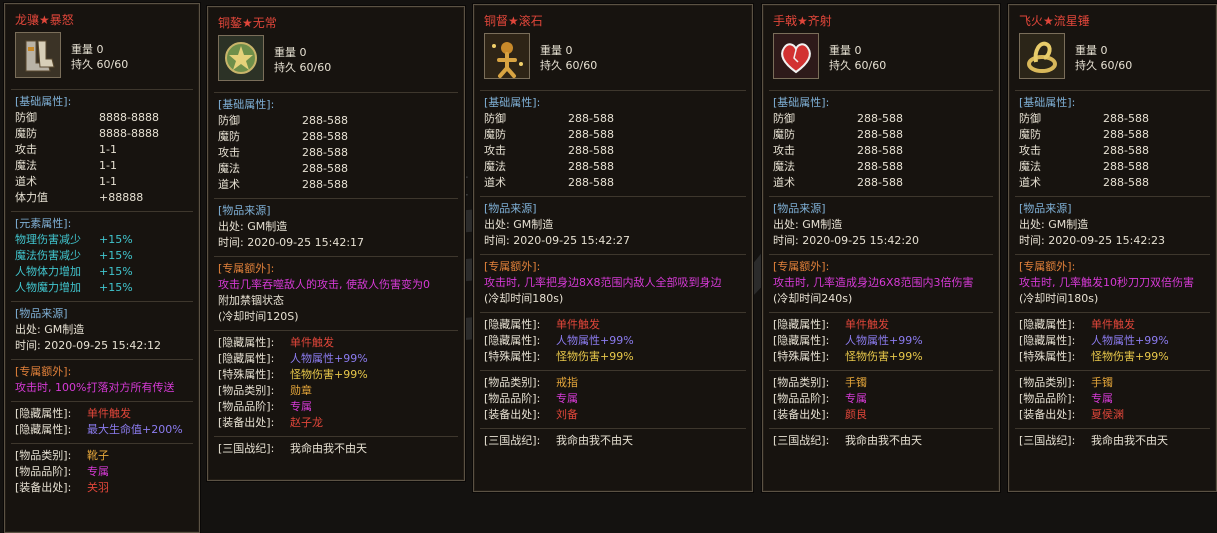 The height and width of the screenshot is (533, 1217). I want to click on extra-text: 攻击几率吞噬敌人的攻击, 使敌人伤害变为0, so click(324, 284).